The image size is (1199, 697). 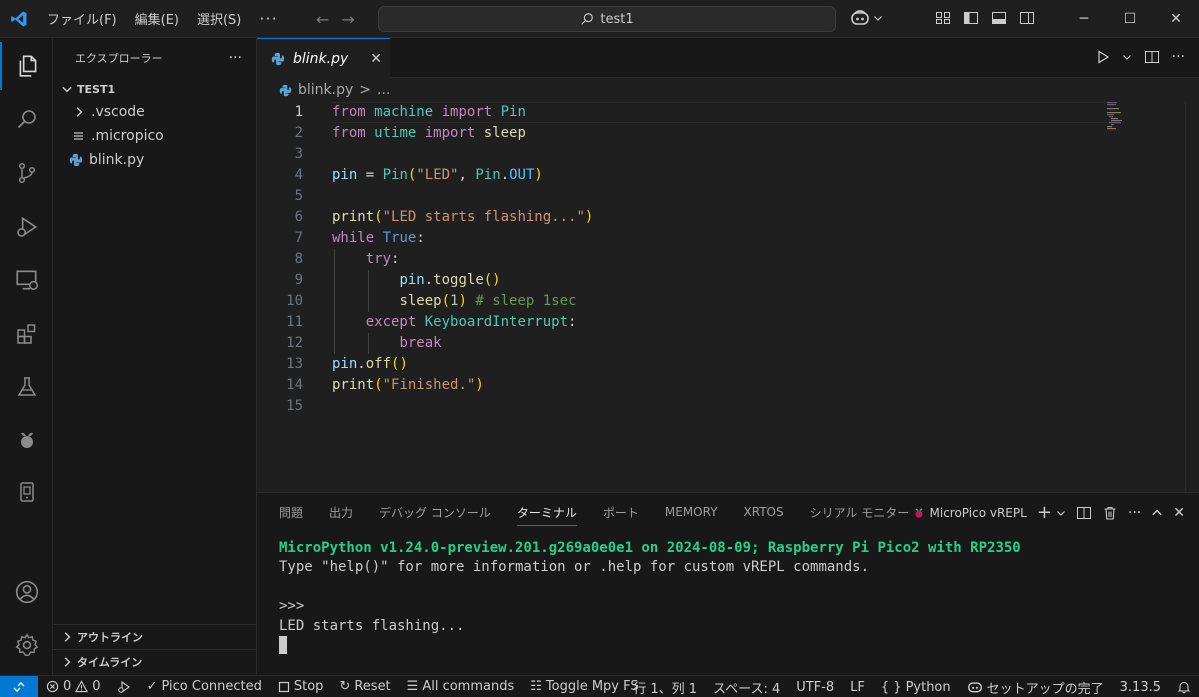 What do you see at coordinates (536, 686) in the screenshot?
I see `filter-icon: ☷` at bounding box center [536, 686].